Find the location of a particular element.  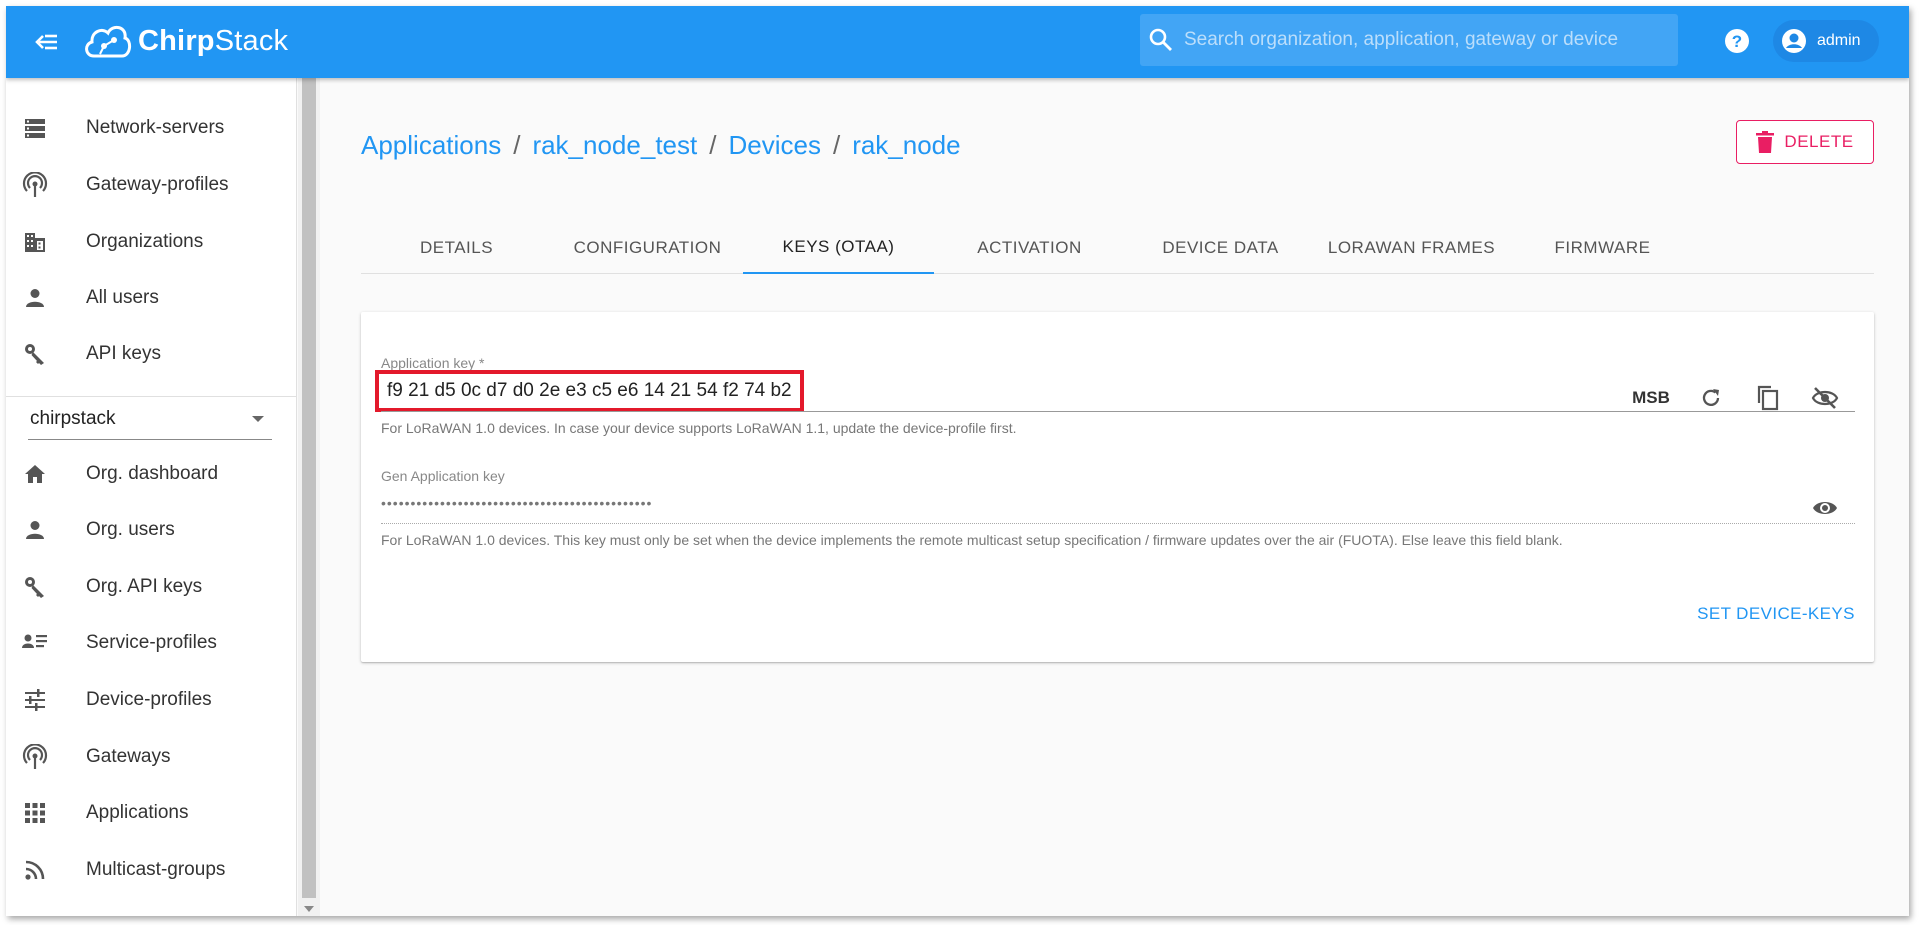

sidebar-item-label: Multicast-groups is located at coordinates (156, 869).